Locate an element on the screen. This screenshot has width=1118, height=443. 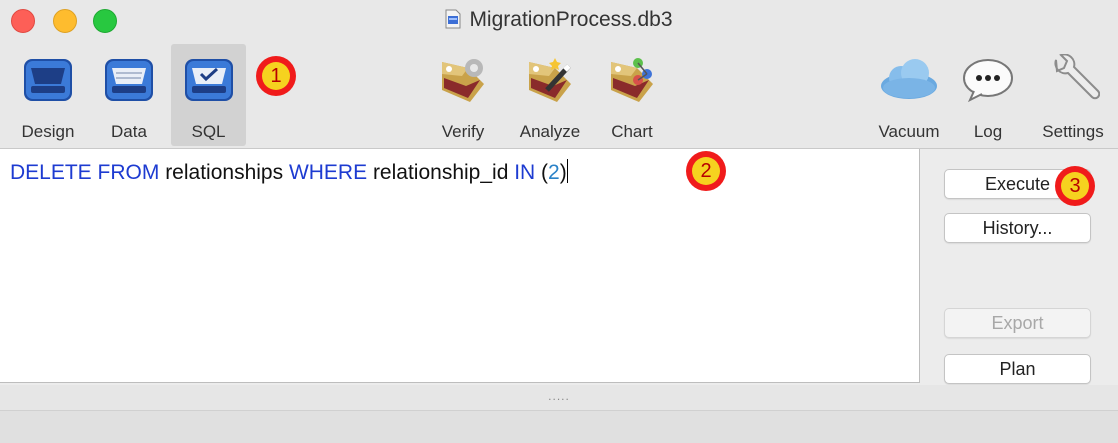
design-icon is located at coordinates (48, 81).